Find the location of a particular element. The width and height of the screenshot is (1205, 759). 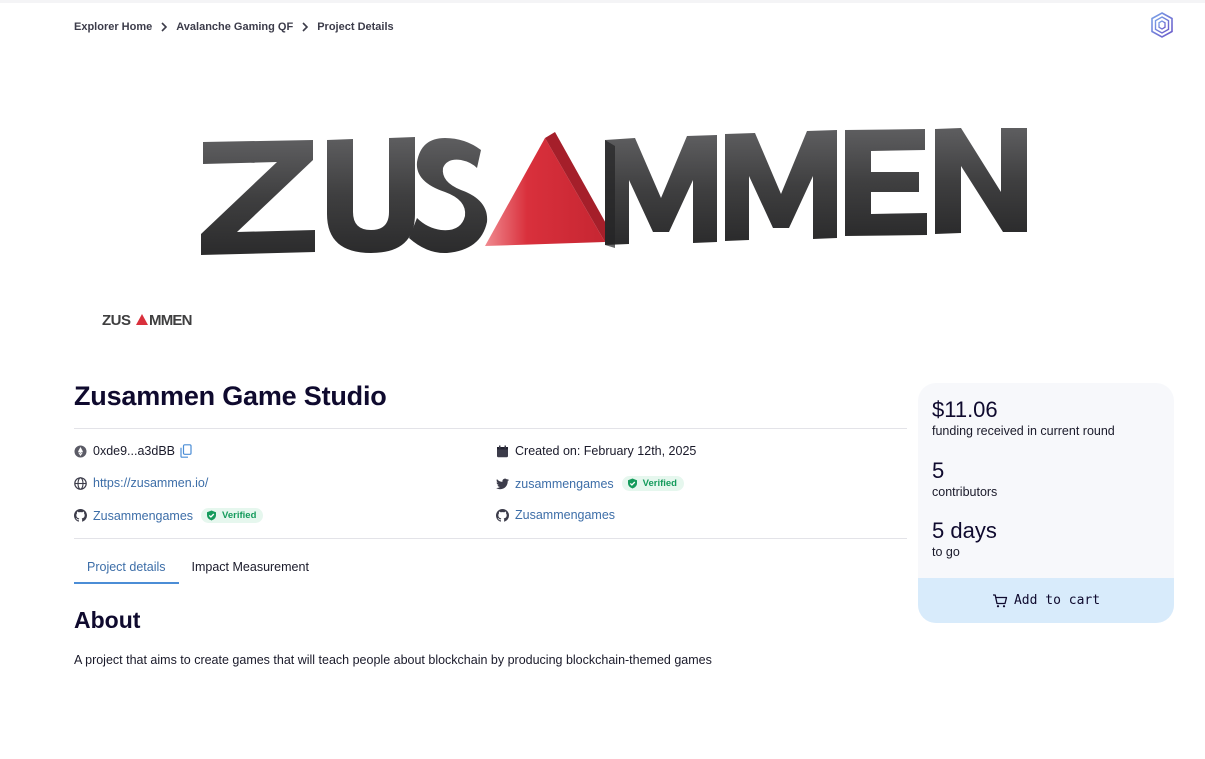

copy-icon is located at coordinates (186, 451).